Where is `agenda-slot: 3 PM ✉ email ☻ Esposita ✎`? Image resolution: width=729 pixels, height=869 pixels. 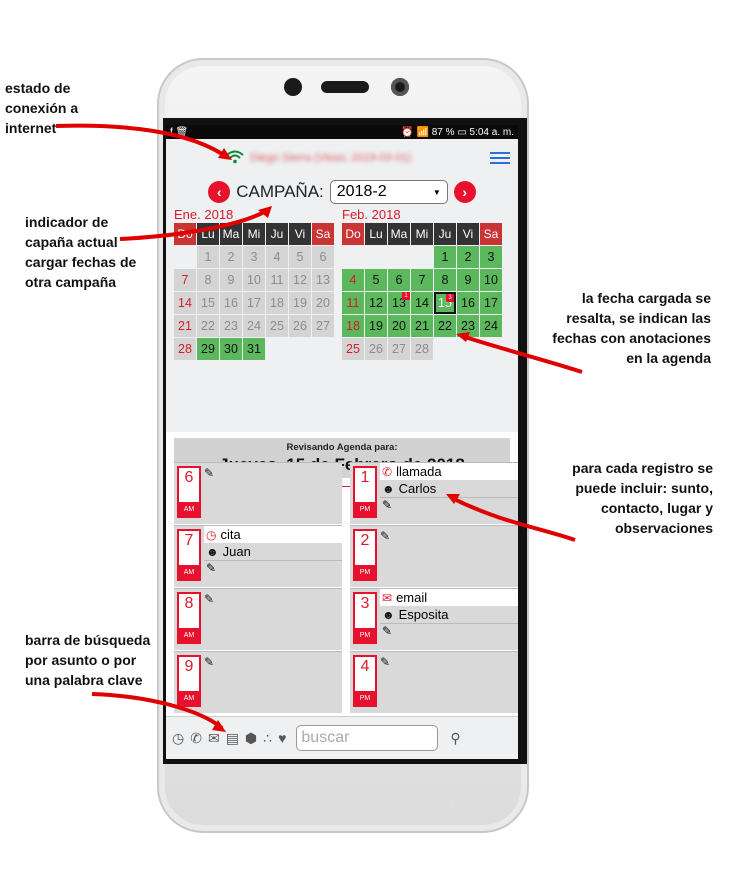 agenda-slot: 3 PM ✉ email ☻ Esposita ✎ is located at coordinates (434, 619).